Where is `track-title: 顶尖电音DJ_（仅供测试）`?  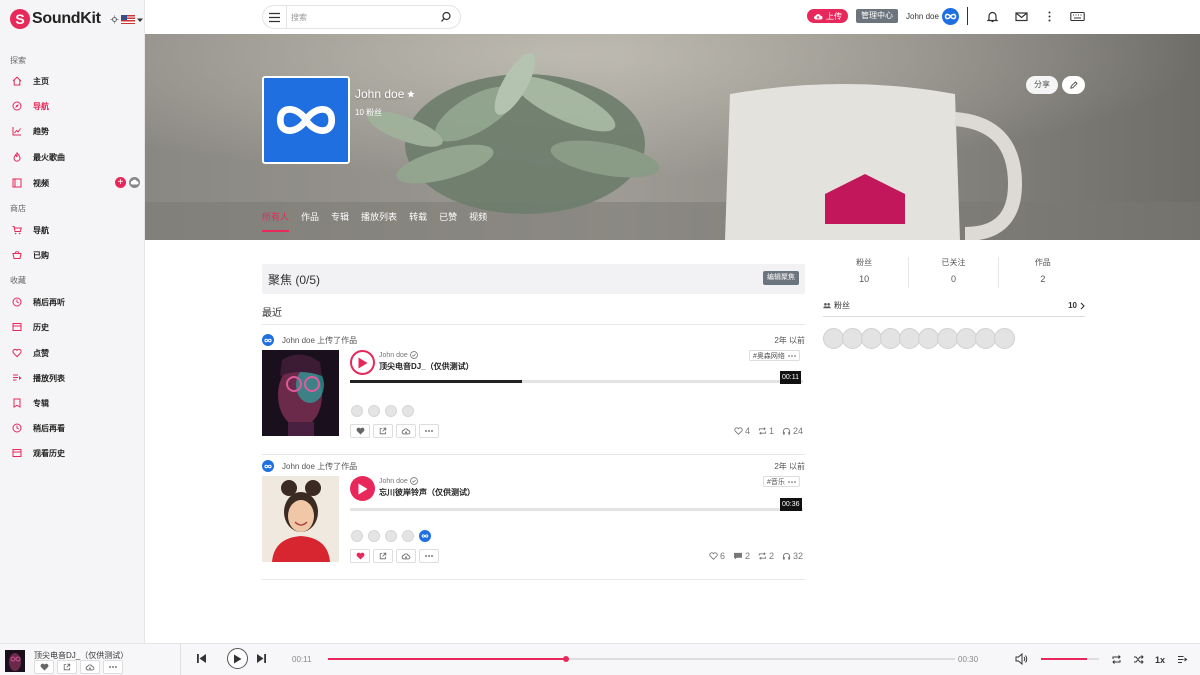
track-title: 顶尖电音DJ_（仅供测试） is located at coordinates (426, 366).